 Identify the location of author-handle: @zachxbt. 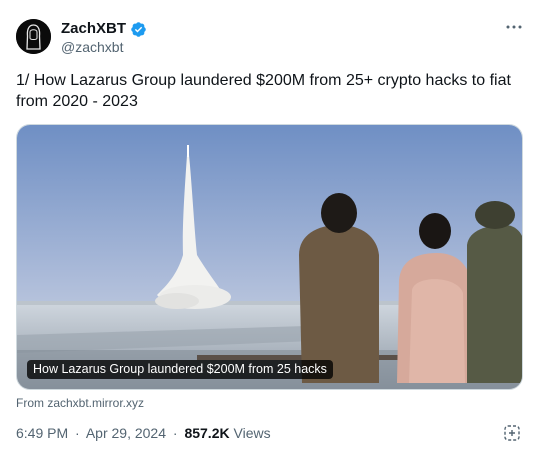
(92, 47).